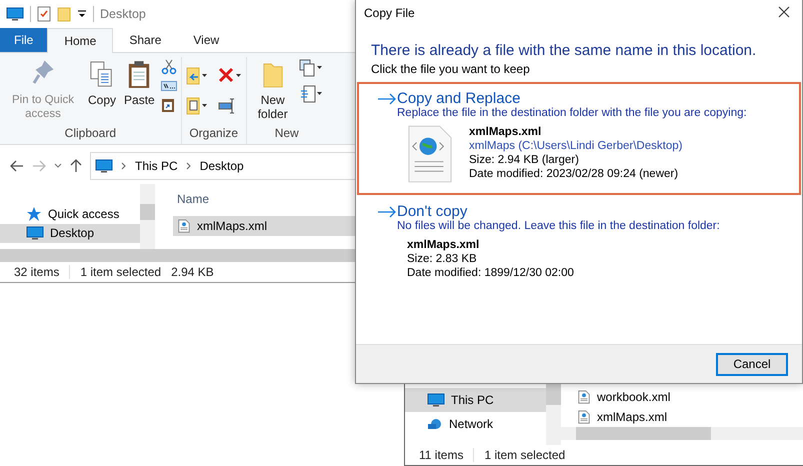 The height and width of the screenshot is (466, 803). Describe the element at coordinates (475, 424) in the screenshot. I see `nav-item: Network` at that location.